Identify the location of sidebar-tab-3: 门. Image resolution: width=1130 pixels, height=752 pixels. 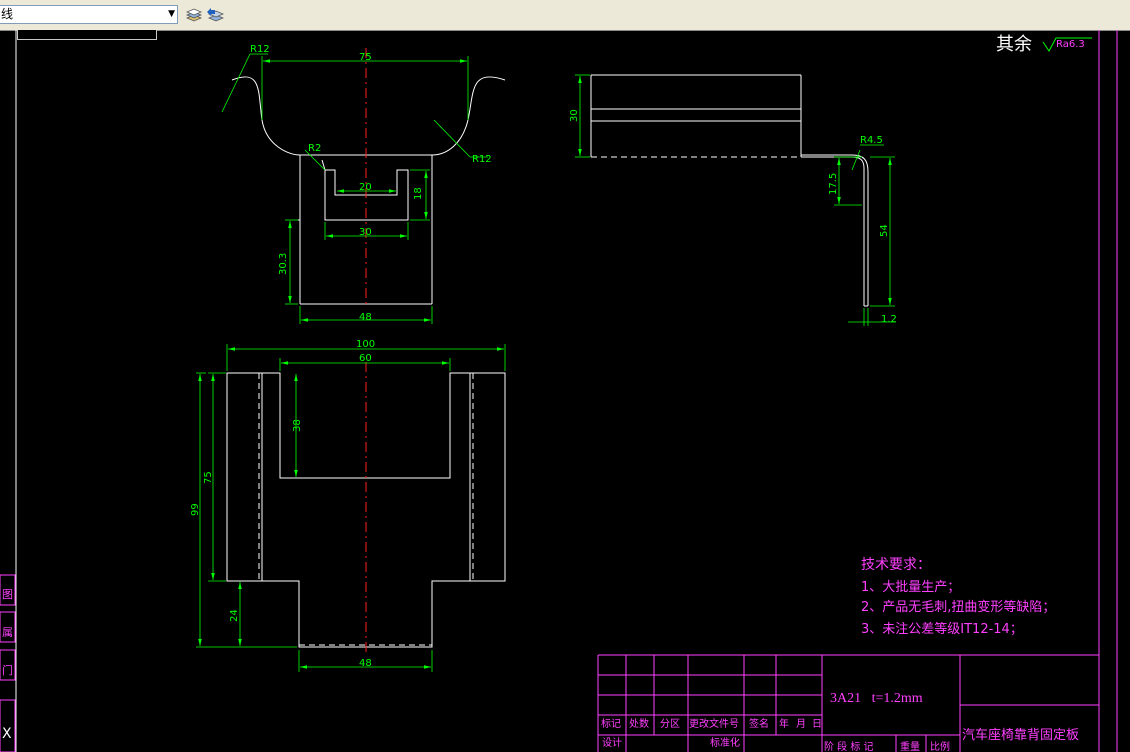
(7, 670).